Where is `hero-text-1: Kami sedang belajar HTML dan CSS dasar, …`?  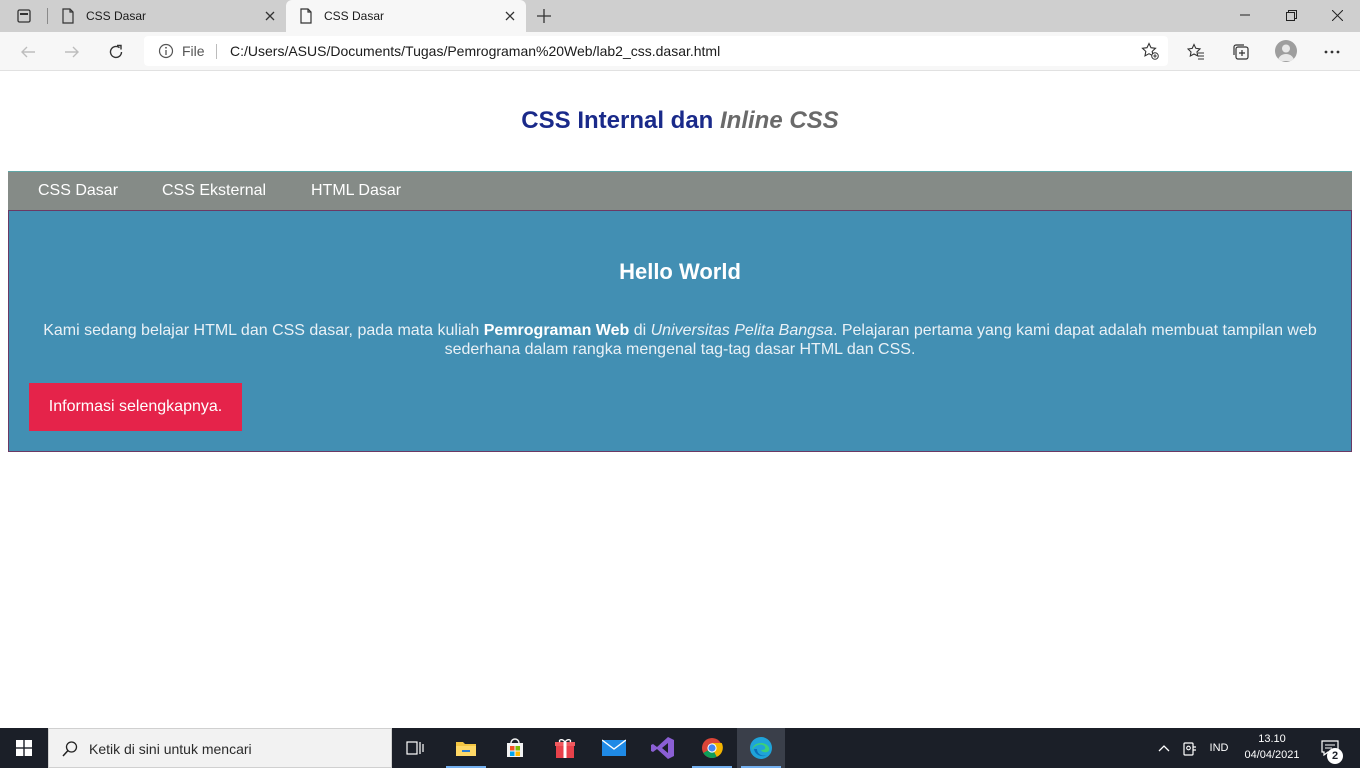 hero-text-1: Kami sedang belajar HTML dan CSS dasar, … is located at coordinates (263, 330).